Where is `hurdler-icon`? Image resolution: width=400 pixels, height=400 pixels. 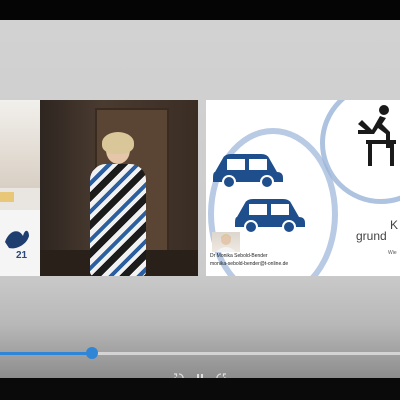 hurdler-icon is located at coordinates (377, 135).